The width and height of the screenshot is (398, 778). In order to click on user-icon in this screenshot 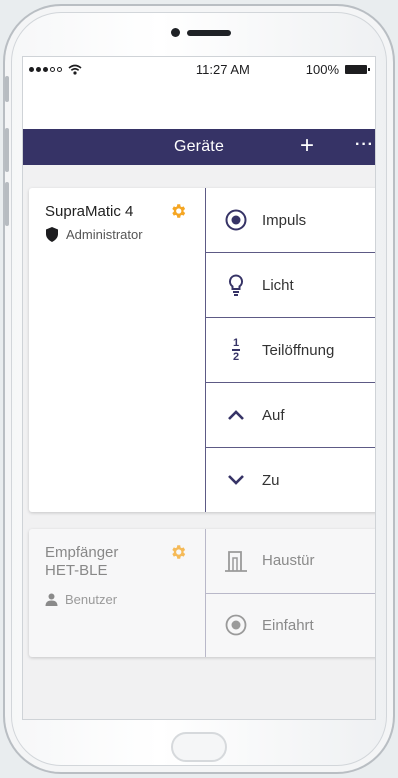, I will do `click(51, 599)`.